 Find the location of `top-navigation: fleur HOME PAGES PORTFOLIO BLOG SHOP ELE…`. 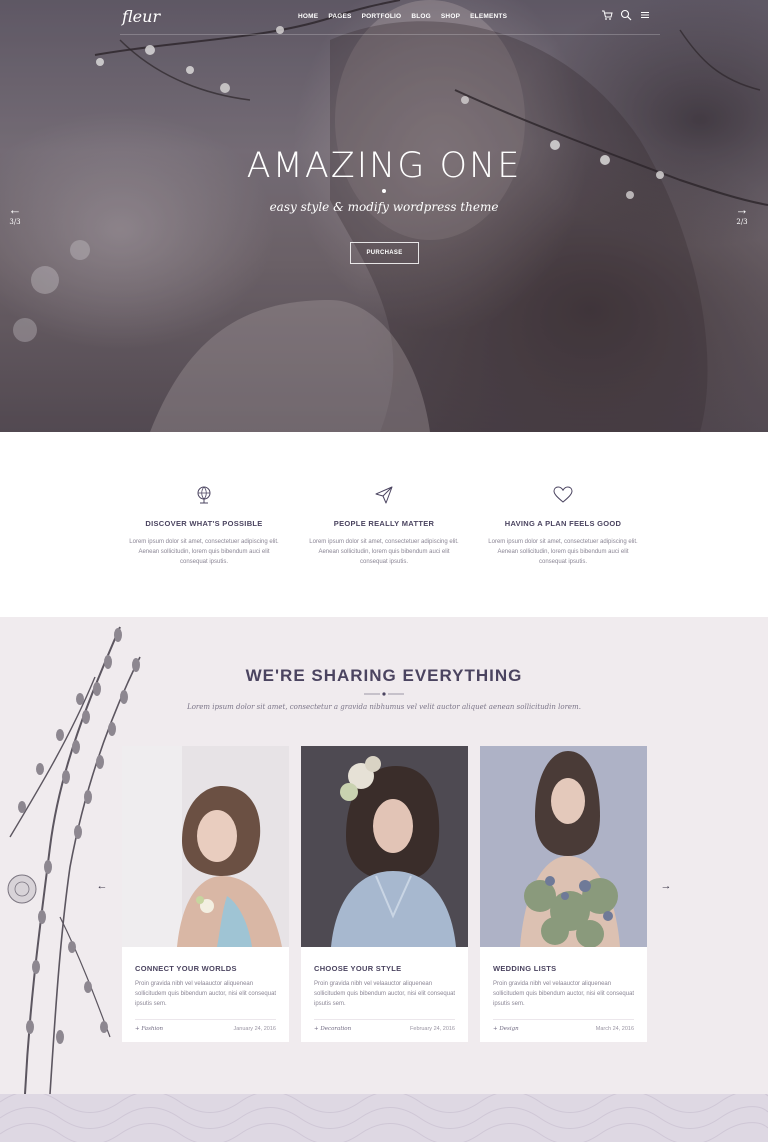

top-navigation: fleur HOME PAGES PORTFOLIO BLOG SHOP ELE… is located at coordinates (384, 17).